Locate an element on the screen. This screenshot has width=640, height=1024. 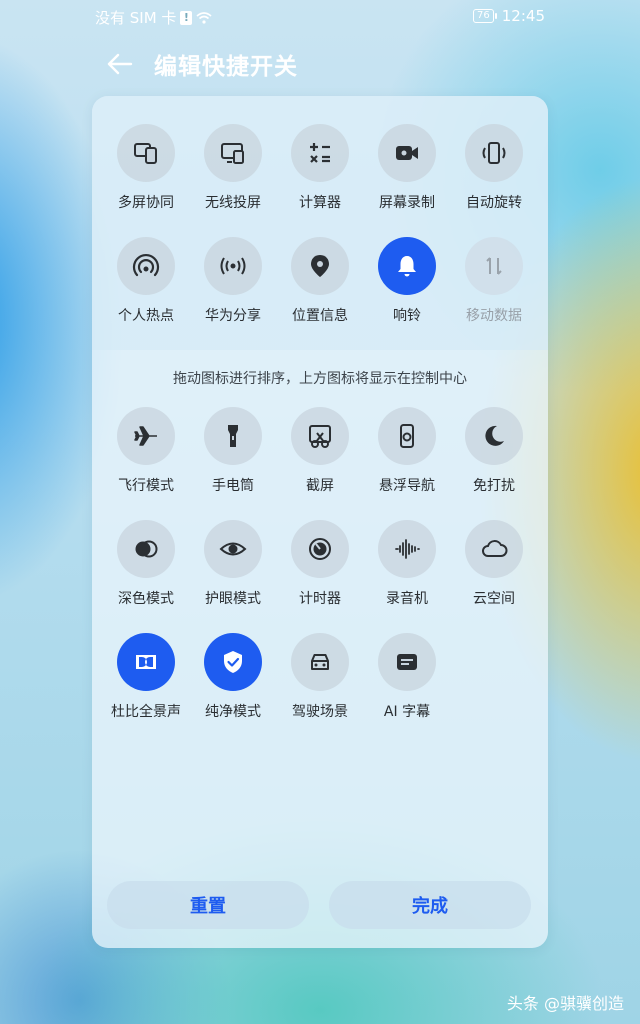
reset-button: 重置 is located at coordinates (208, 905).